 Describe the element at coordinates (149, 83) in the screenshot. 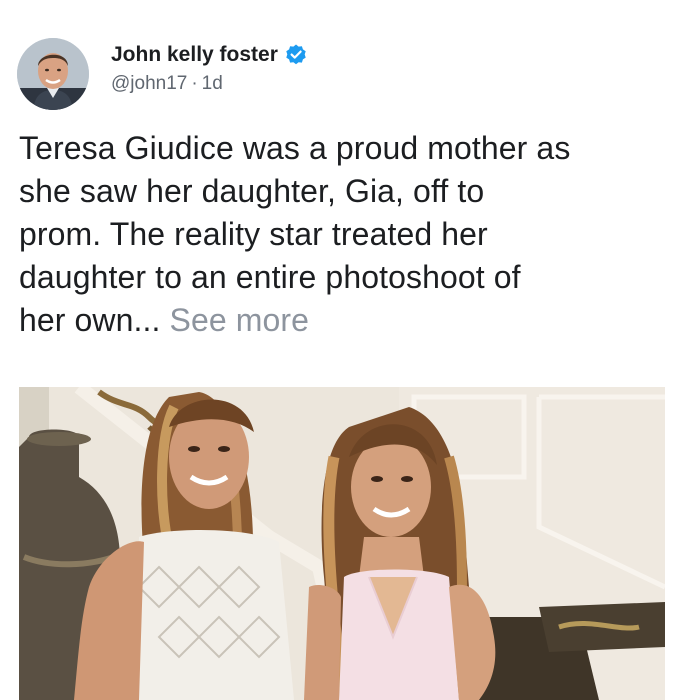

I see `author-handle: @john17` at that location.